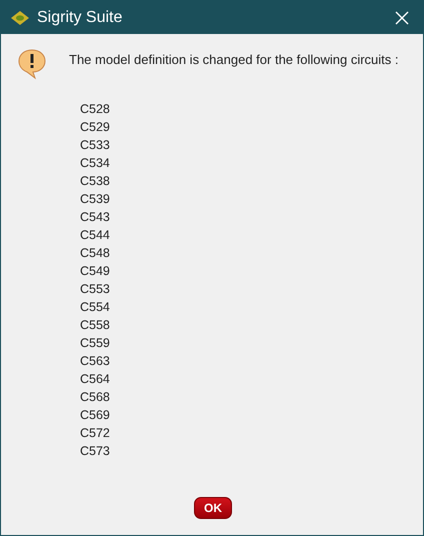 The height and width of the screenshot is (536, 424). Describe the element at coordinates (95, 127) in the screenshot. I see `circuit-name: C529` at that location.